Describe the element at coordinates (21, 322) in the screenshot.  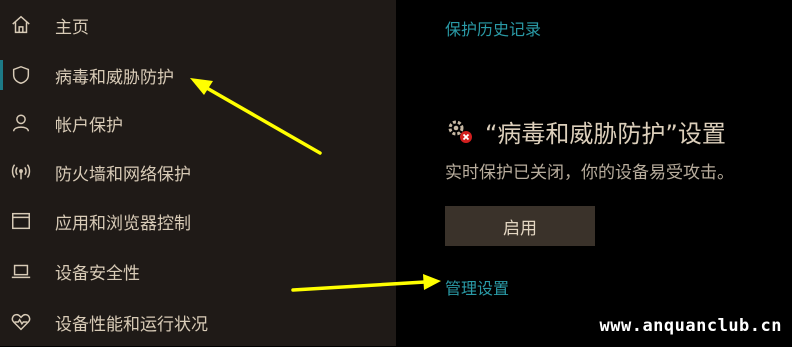
I see `heart-icon` at that location.